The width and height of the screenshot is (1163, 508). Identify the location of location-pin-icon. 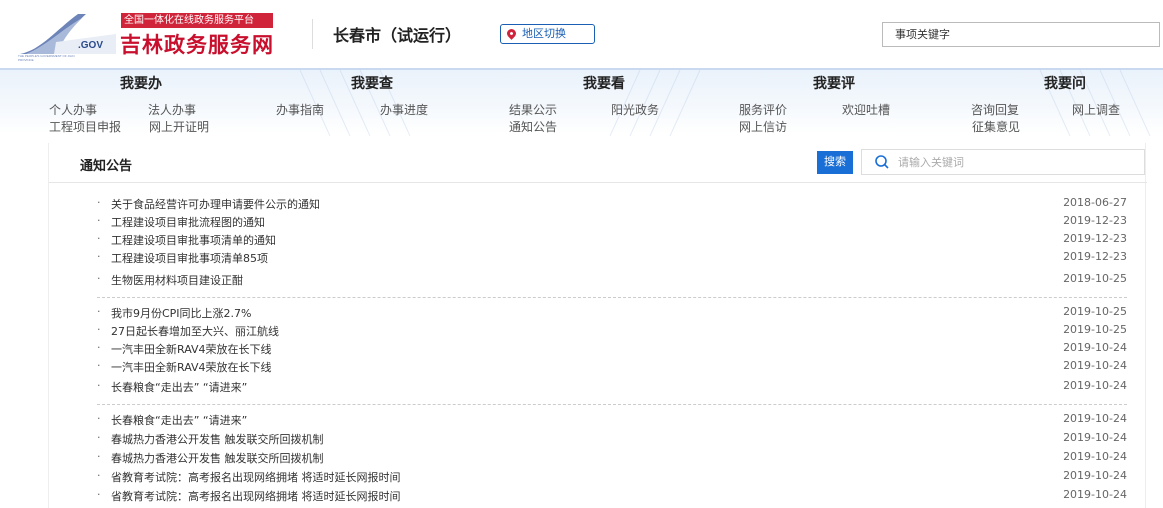
(511, 33).